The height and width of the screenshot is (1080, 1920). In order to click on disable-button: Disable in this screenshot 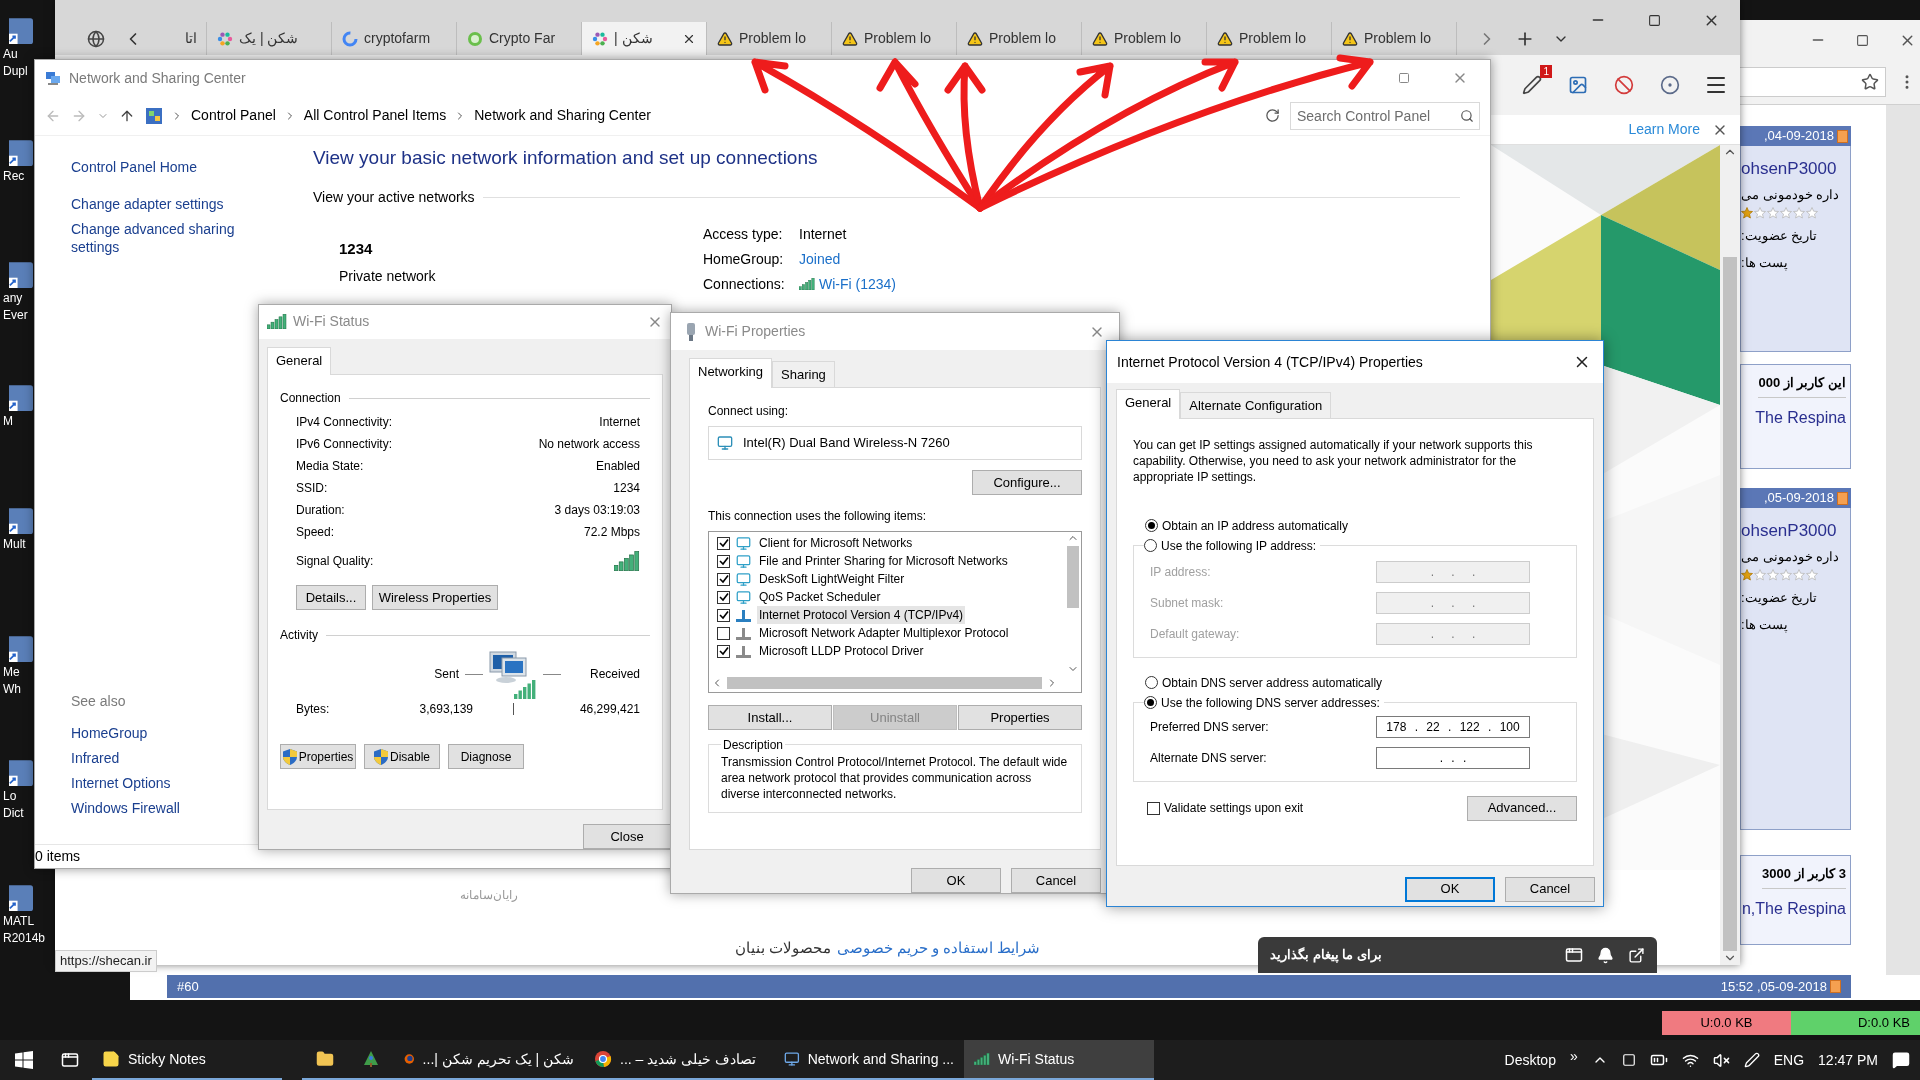, I will do `click(402, 757)`.